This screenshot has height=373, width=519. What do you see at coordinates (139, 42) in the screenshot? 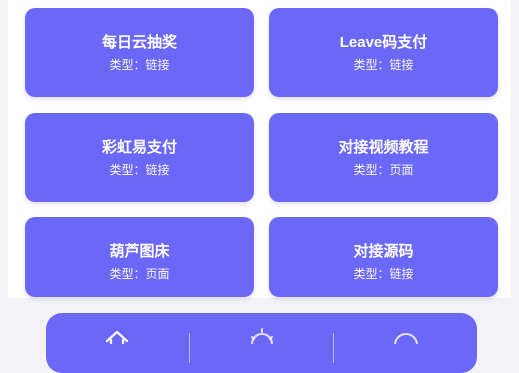
I see `card-title: 每日云抽奖` at bounding box center [139, 42].